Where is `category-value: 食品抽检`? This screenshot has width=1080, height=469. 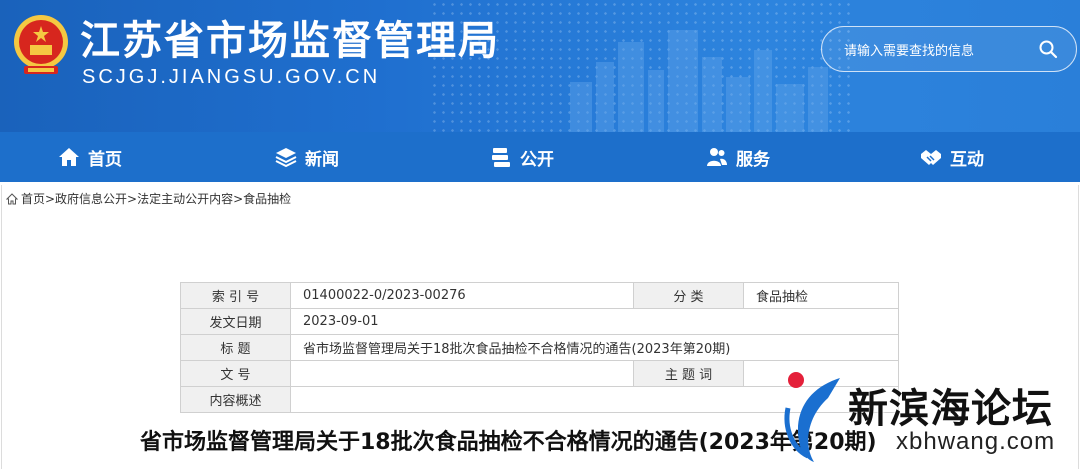
category-value: 食品抽检 is located at coordinates (821, 295).